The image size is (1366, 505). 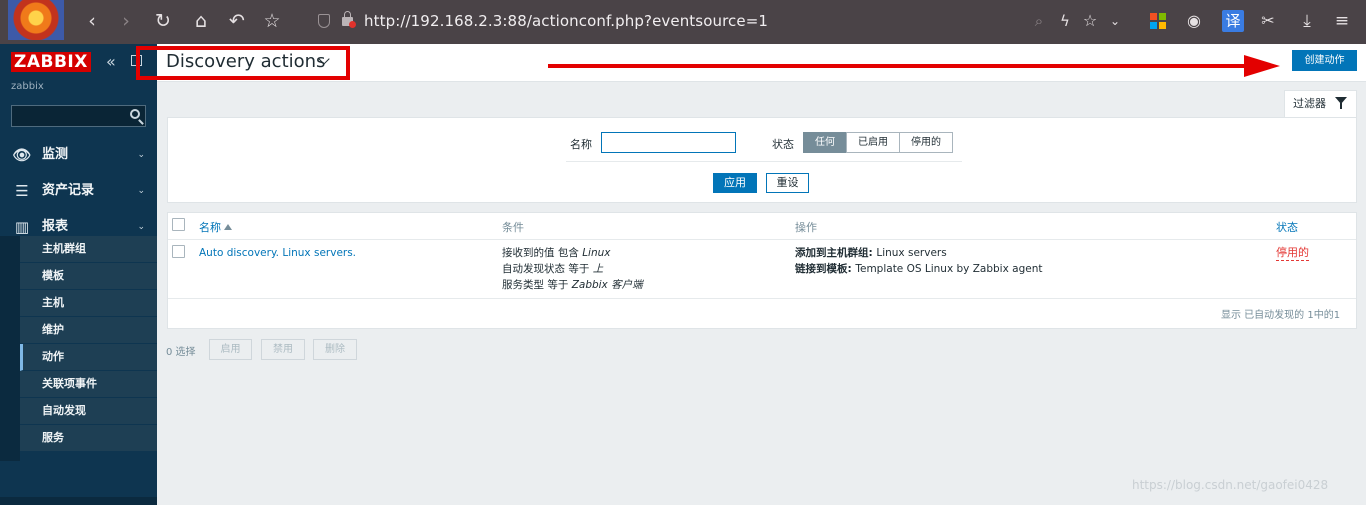 What do you see at coordinates (22, 155) in the screenshot?
I see `eye-icon: 👁` at bounding box center [22, 155].